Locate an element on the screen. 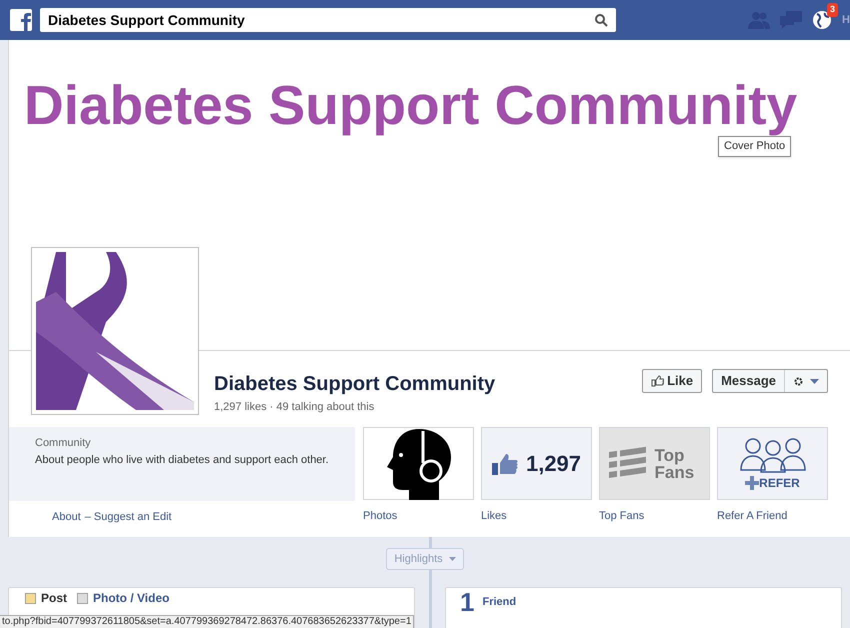 This screenshot has height=628, width=850. search-icon is located at coordinates (601, 20).